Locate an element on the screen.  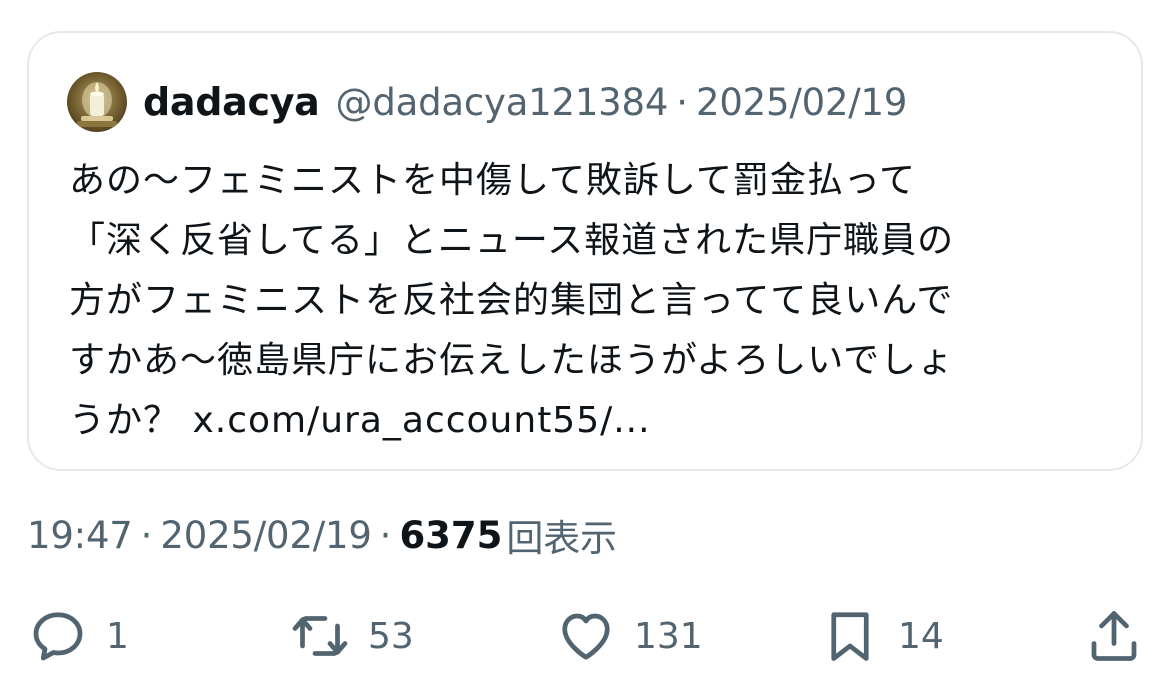
tweet-text-line: あの〜フェミニストを中傷して敗訴して罰金払って is located at coordinates (493, 180).